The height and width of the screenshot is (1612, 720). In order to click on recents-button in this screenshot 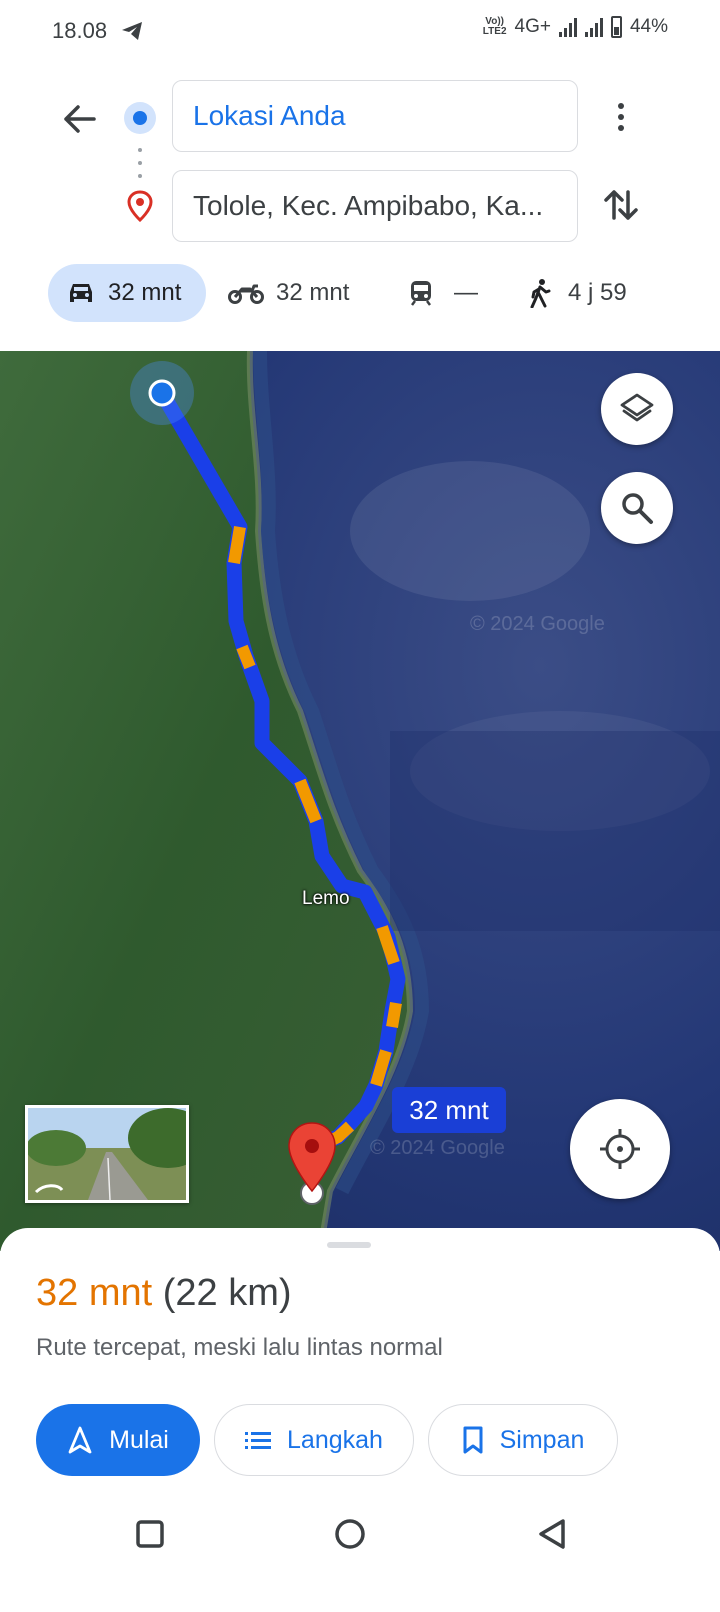, I will do `click(150, 1534)`.